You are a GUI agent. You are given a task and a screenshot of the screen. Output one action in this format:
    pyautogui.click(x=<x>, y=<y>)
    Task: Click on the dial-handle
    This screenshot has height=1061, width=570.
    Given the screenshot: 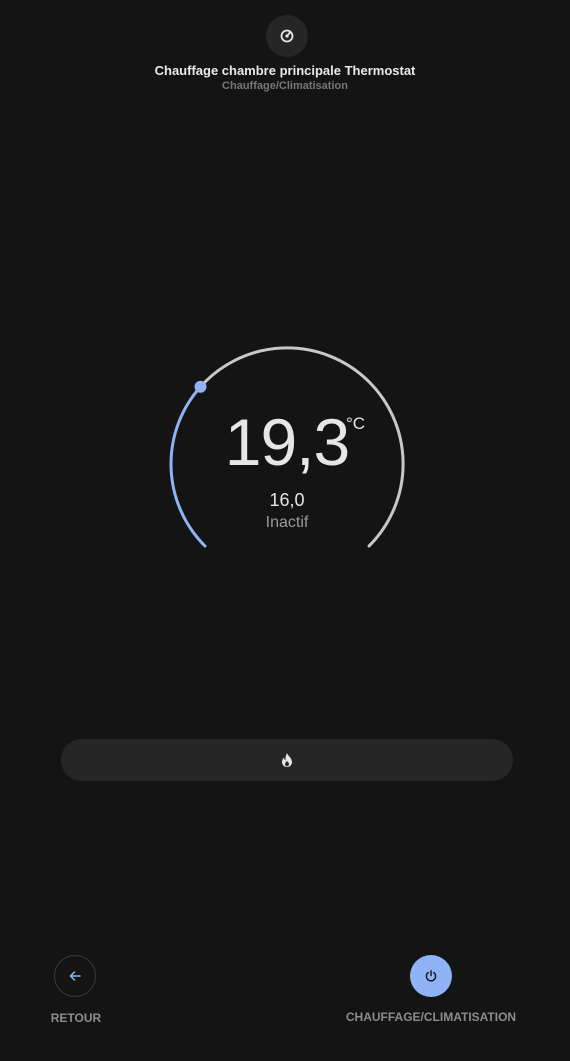 What is the action you would take?
    pyautogui.click(x=200, y=386)
    